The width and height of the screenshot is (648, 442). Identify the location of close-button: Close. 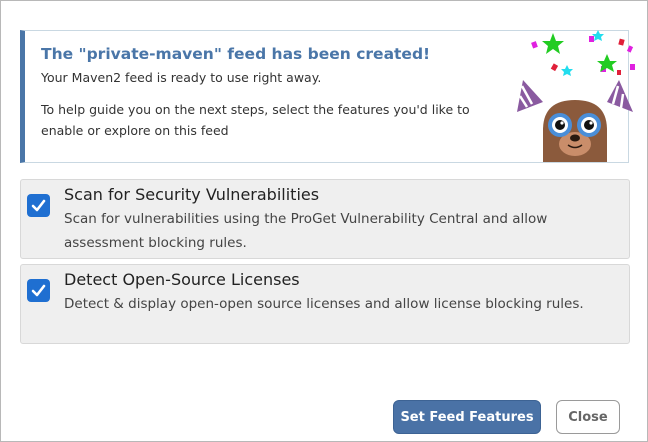
(588, 417).